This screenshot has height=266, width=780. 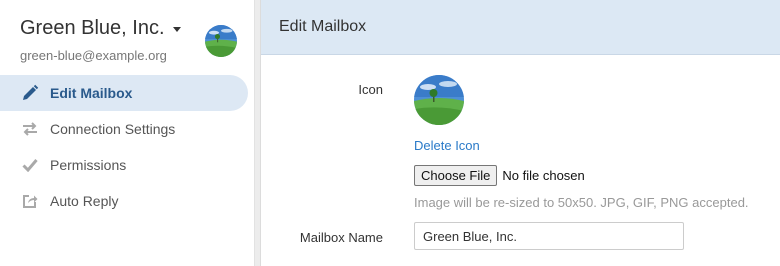 I want to click on mailbox-header: Green Blue, Inc. green-blue@example.org, so click(x=127, y=37).